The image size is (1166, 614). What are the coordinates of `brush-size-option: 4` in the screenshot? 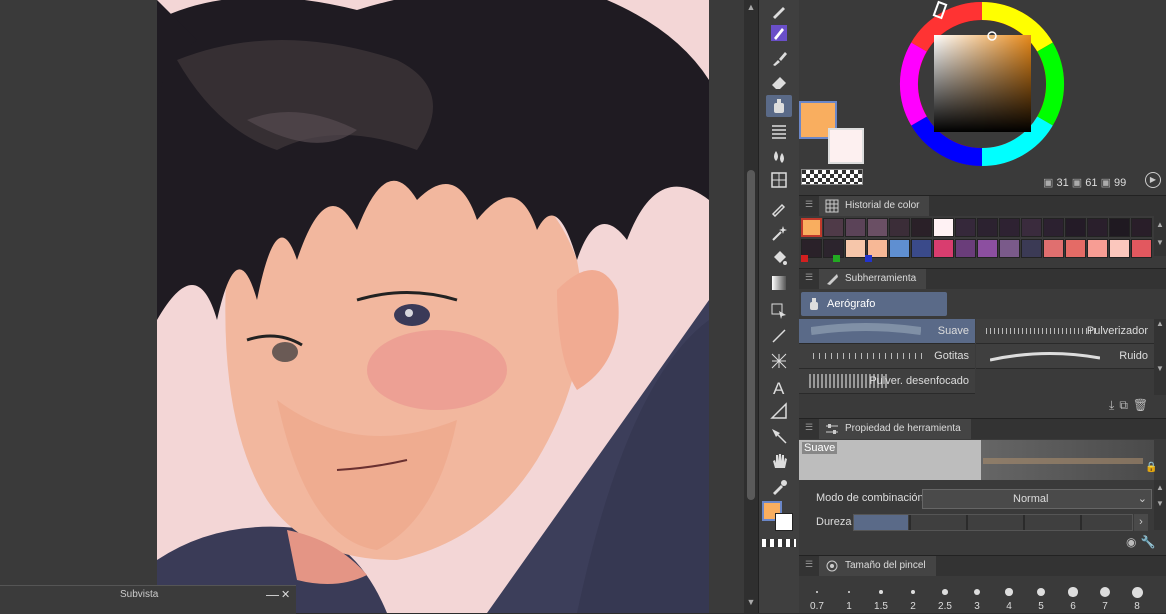 It's located at (1009, 595).